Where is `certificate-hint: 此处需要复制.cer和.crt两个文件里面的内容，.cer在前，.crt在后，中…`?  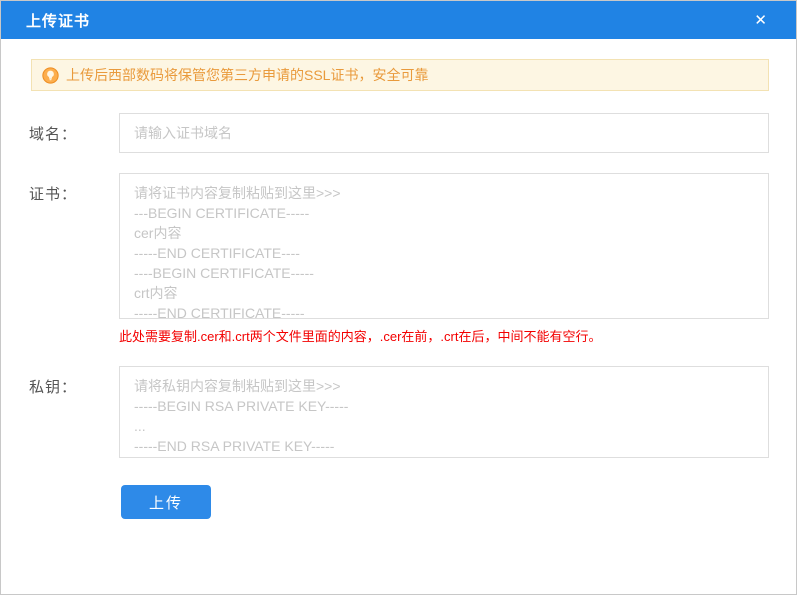
certificate-hint: 此处需要复制.cer和.crt两个文件里面的内容，.cer在前，.crt在后，中… is located at coordinates (360, 336).